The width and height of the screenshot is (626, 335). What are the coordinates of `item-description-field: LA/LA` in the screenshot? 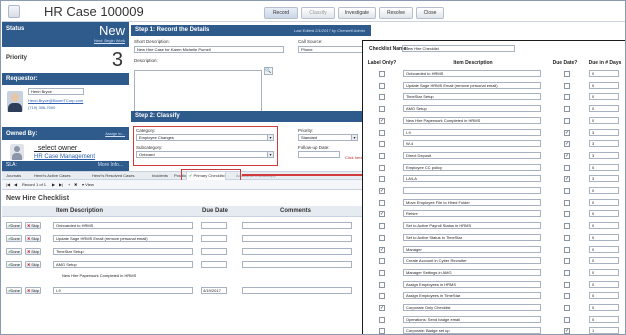 It's located at (472, 179).